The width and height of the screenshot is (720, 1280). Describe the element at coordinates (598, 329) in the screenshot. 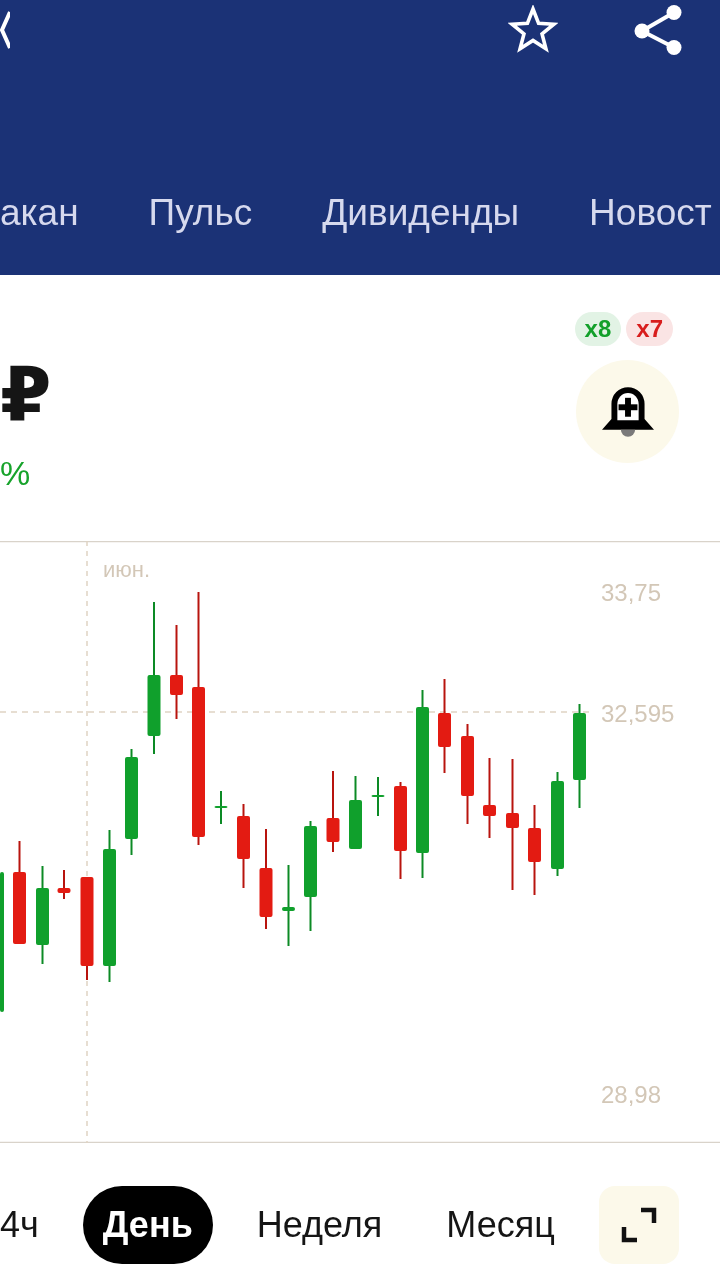

I see `count-badge: x8` at that location.